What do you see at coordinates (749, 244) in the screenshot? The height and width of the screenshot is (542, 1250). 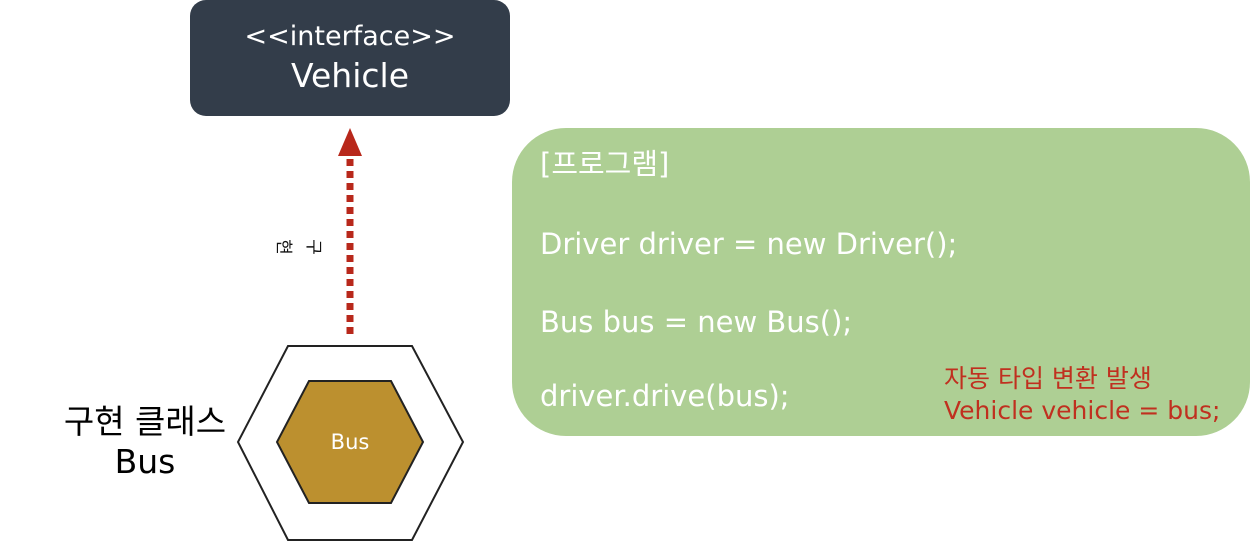 I see `program-line: Driver driver = new Driver();` at bounding box center [749, 244].